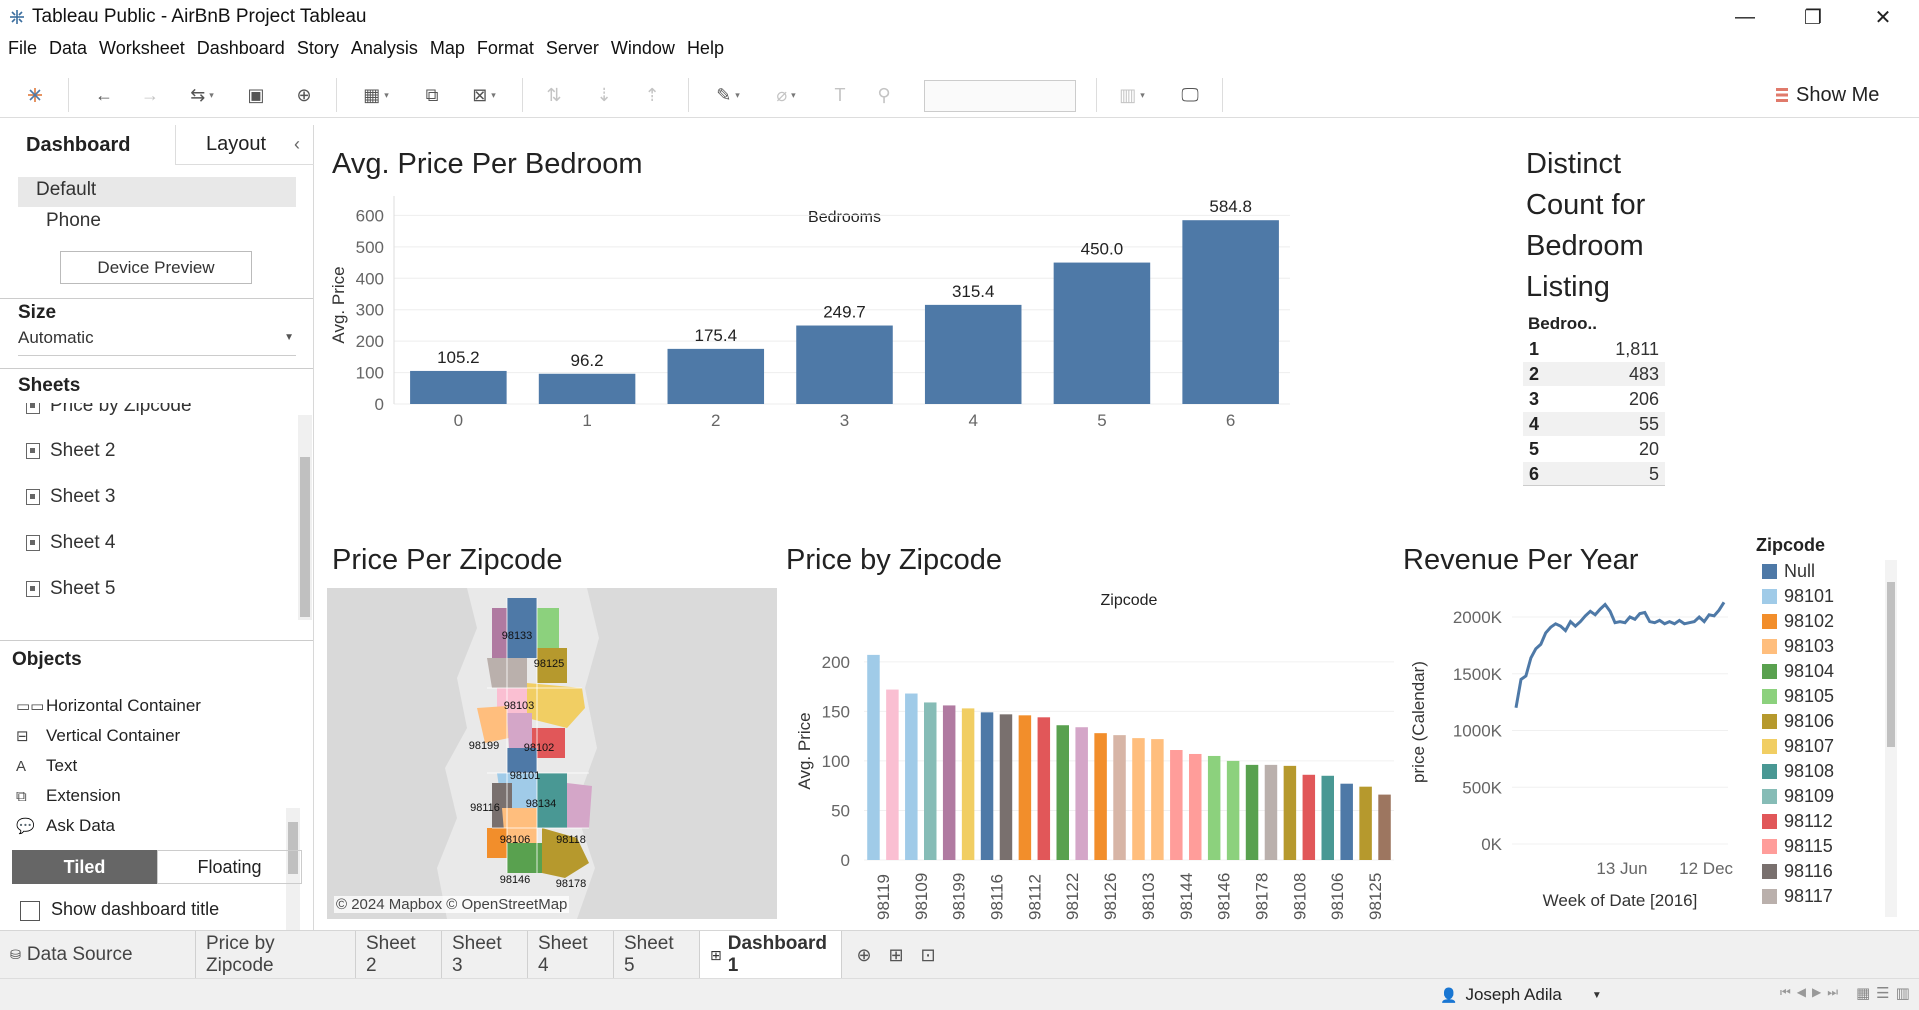  Describe the element at coordinates (705, 50) in the screenshot. I see `menu-help: Help` at that location.